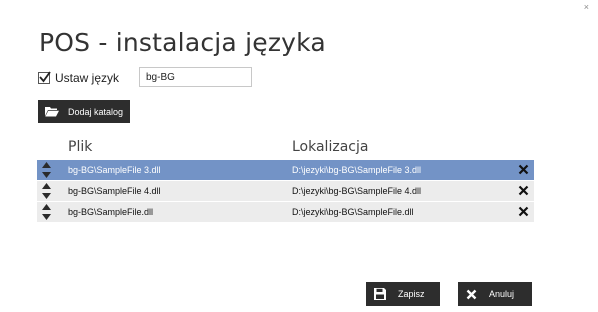 This screenshot has width=598, height=312. Describe the element at coordinates (52, 112) in the screenshot. I see `folder-open-icon` at that location.